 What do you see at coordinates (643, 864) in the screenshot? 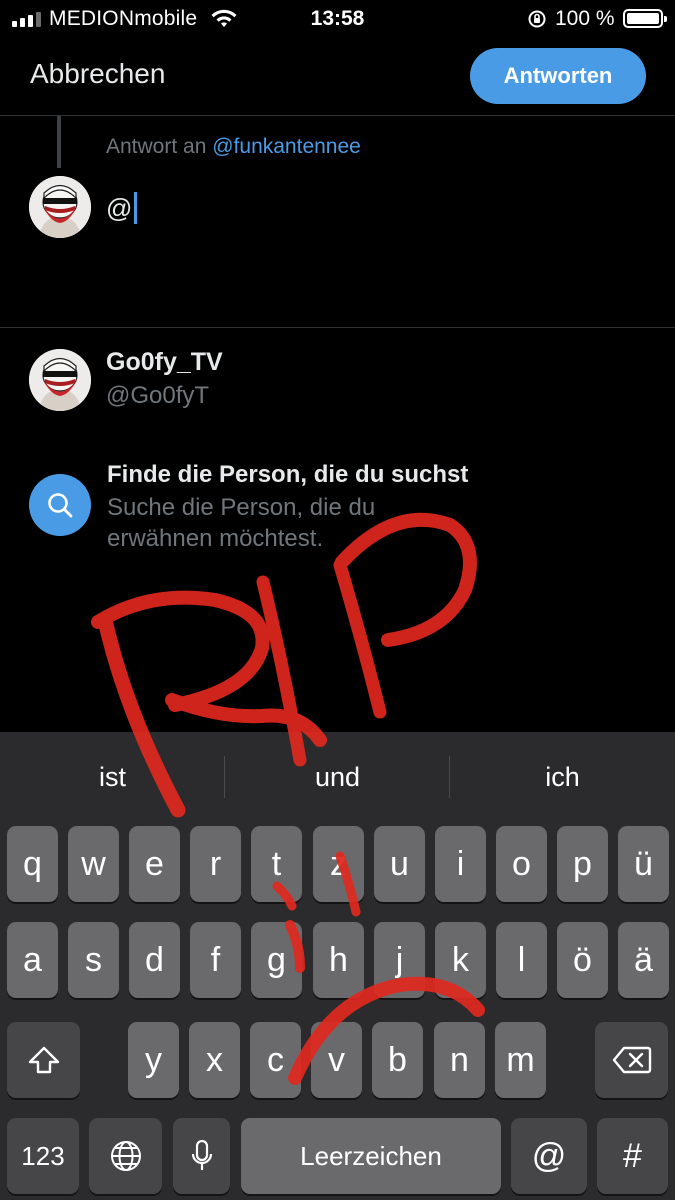
I see `key-ü: ü` at bounding box center [643, 864].